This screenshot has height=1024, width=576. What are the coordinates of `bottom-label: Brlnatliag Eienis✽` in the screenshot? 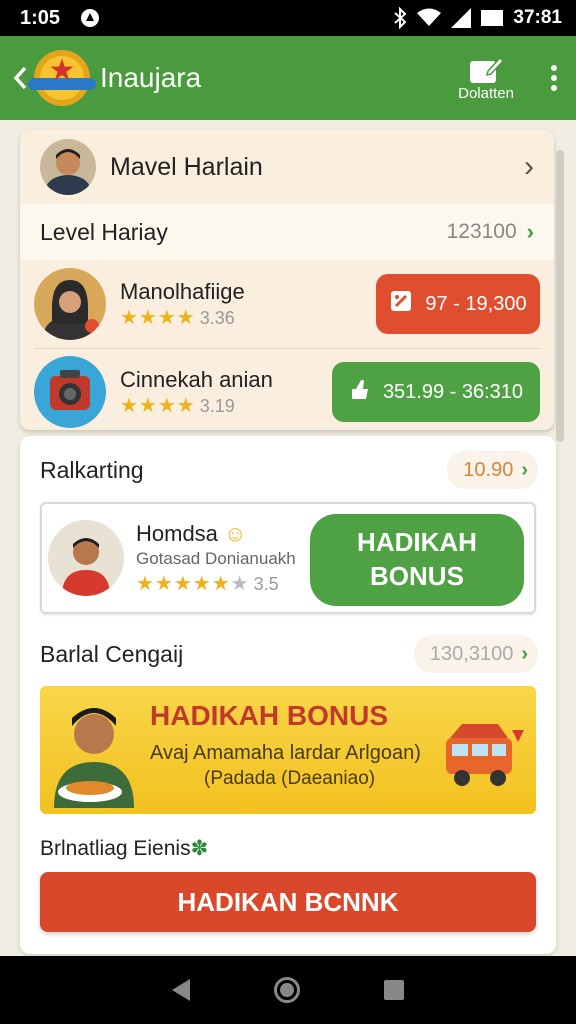 It's located at (124, 848).